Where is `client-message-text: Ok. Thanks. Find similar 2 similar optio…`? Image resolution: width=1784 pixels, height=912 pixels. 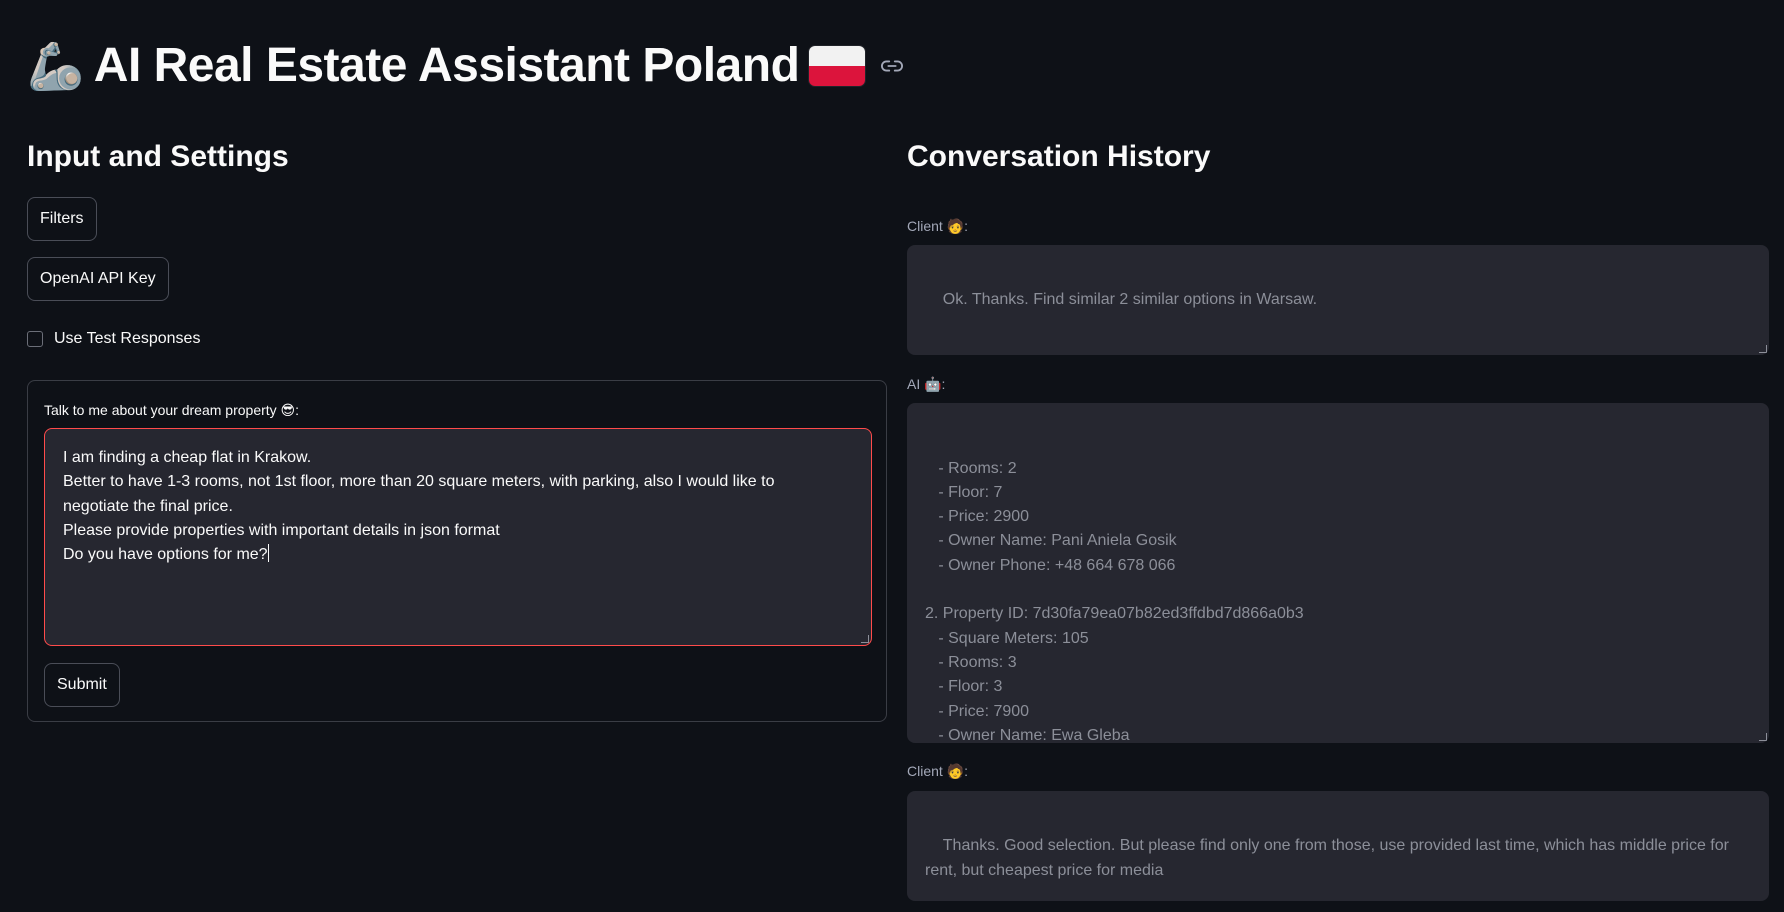
client-message-text: Ok. Thanks. Find similar 2 similar optio… is located at coordinates (1130, 300).